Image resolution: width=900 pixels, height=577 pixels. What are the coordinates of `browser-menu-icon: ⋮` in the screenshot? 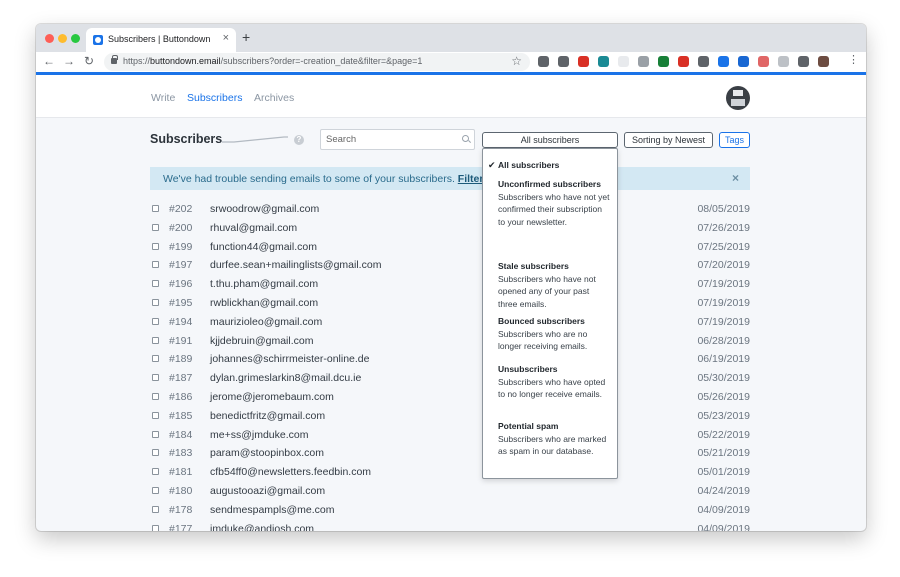 It's located at (853, 60).